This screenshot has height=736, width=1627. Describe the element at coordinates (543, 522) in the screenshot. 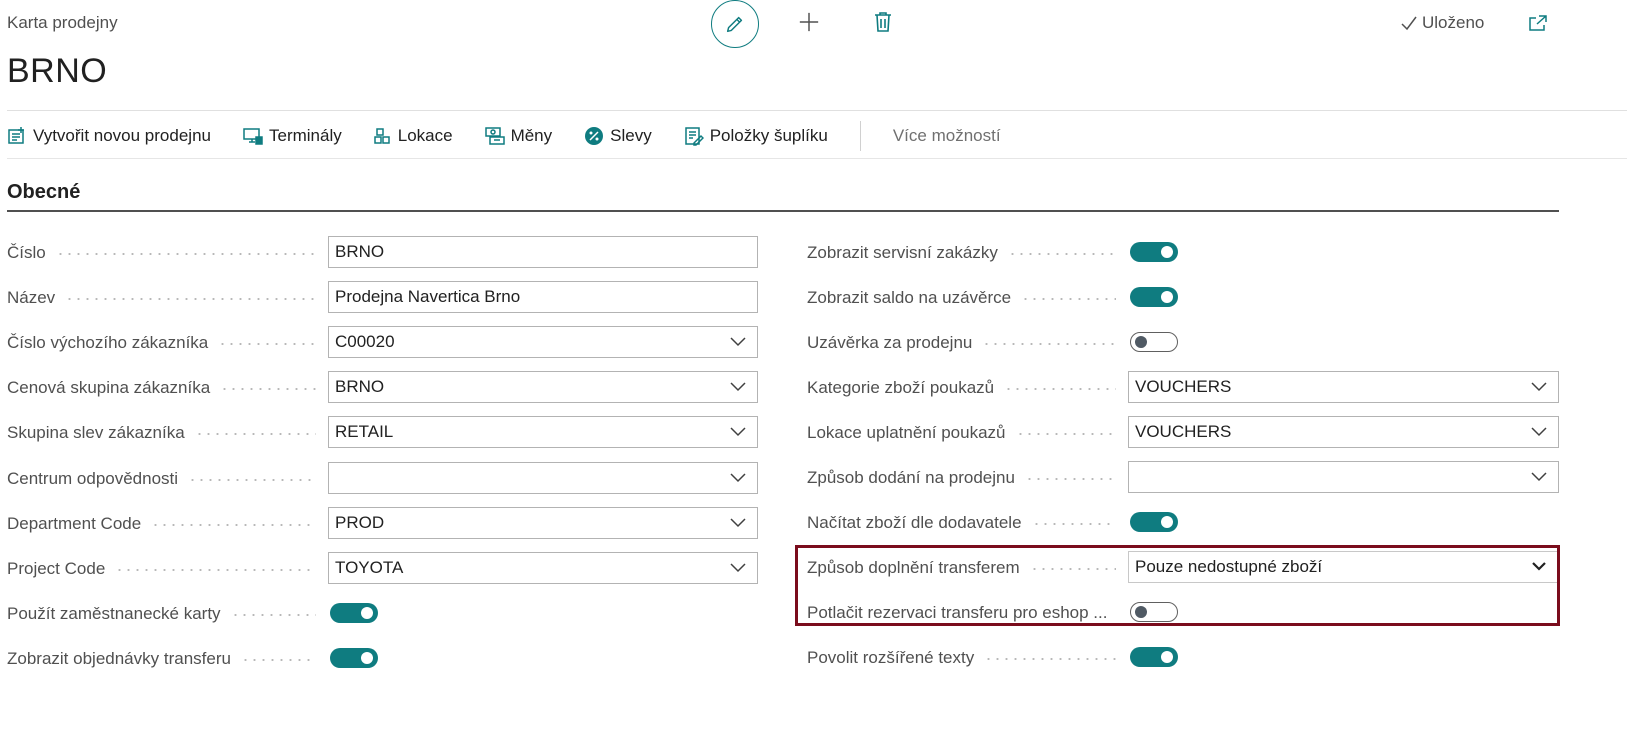

I see `select-field: PROD` at that location.